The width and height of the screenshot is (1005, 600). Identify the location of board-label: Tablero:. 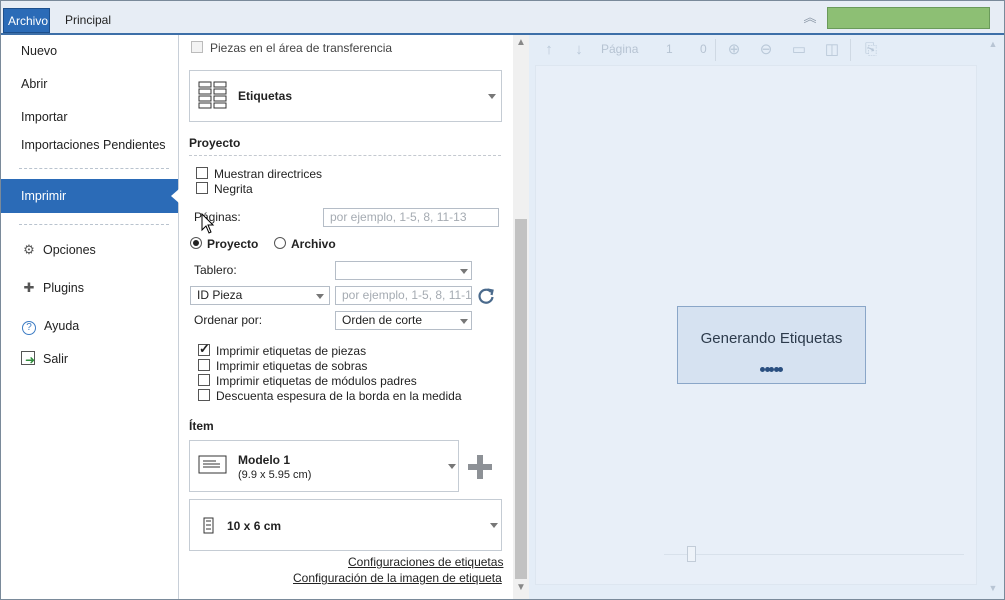
(215, 270).